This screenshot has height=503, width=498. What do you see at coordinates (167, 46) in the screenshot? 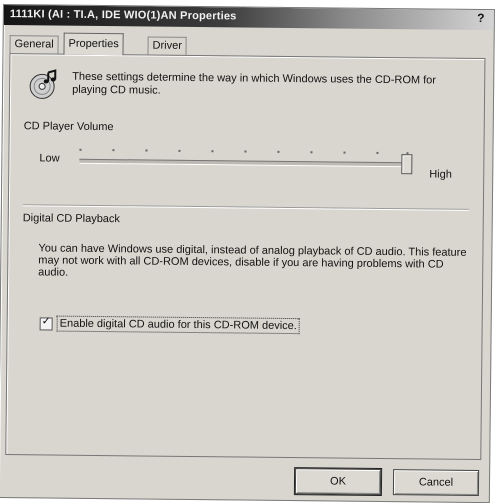
I see `tab-driver: Driver` at bounding box center [167, 46].